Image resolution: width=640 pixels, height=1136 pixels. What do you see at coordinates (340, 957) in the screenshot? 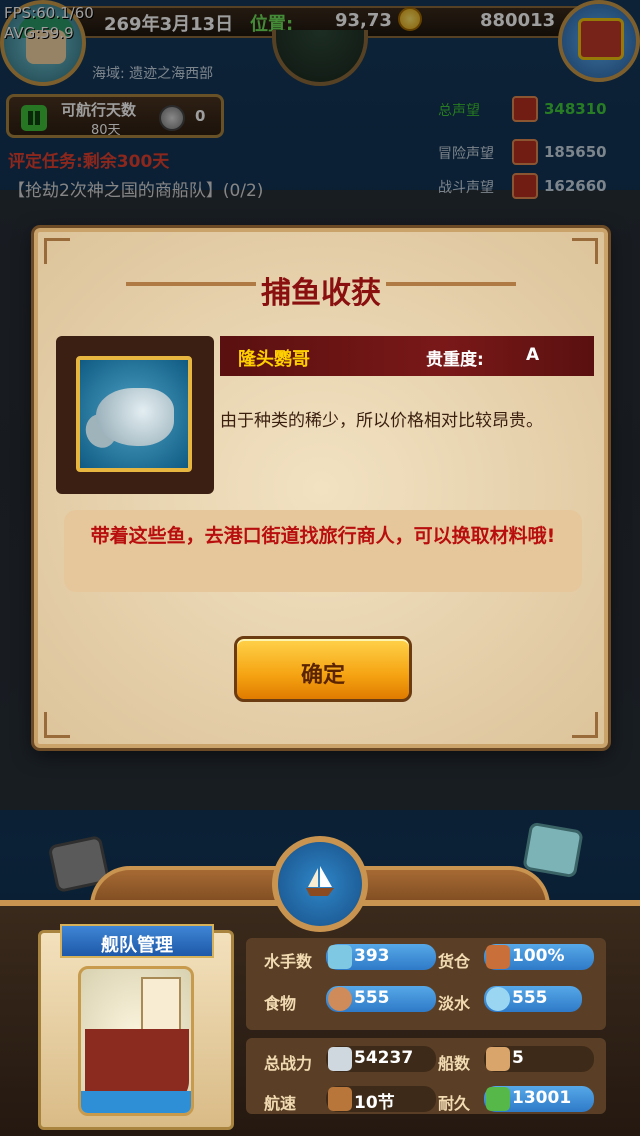
I see `sailor-icon` at bounding box center [340, 957].